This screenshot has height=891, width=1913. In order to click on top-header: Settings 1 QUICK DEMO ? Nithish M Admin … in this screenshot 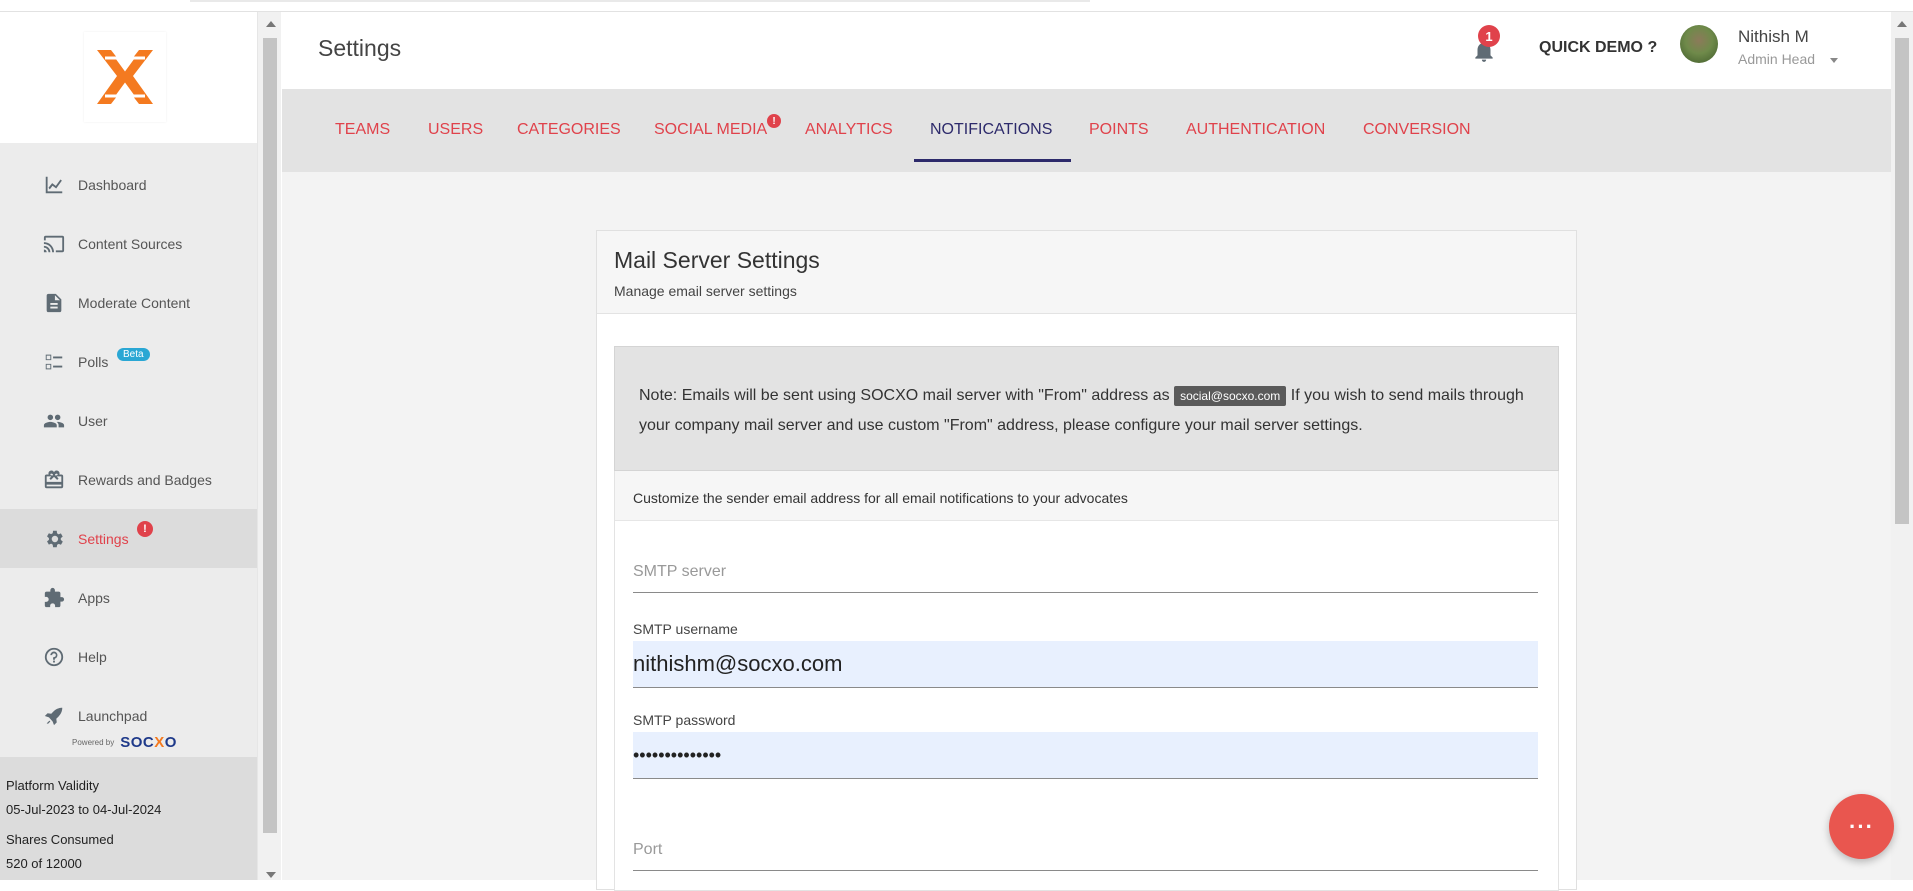, I will do `click(1086, 50)`.